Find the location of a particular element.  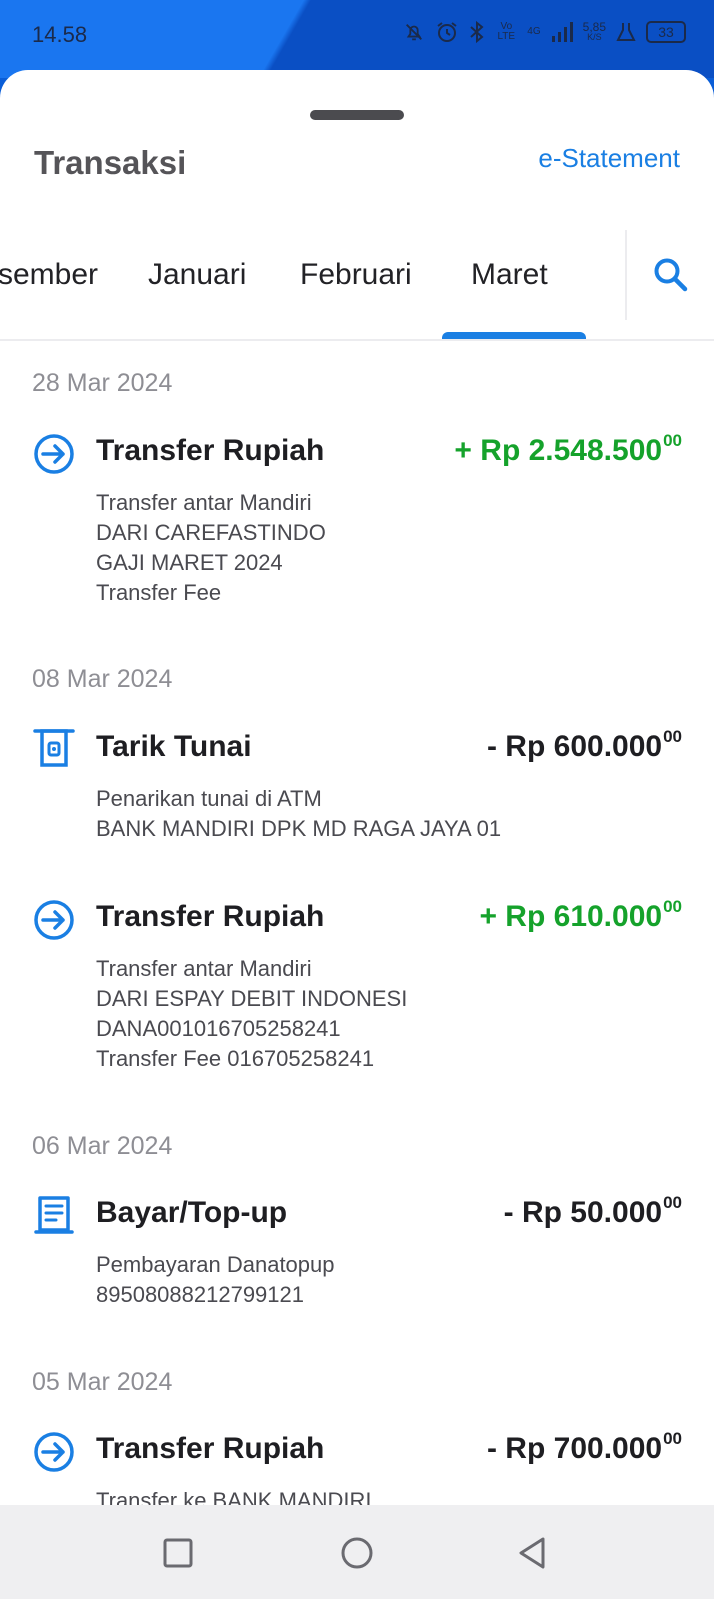

alarm-icon is located at coordinates (447, 32).